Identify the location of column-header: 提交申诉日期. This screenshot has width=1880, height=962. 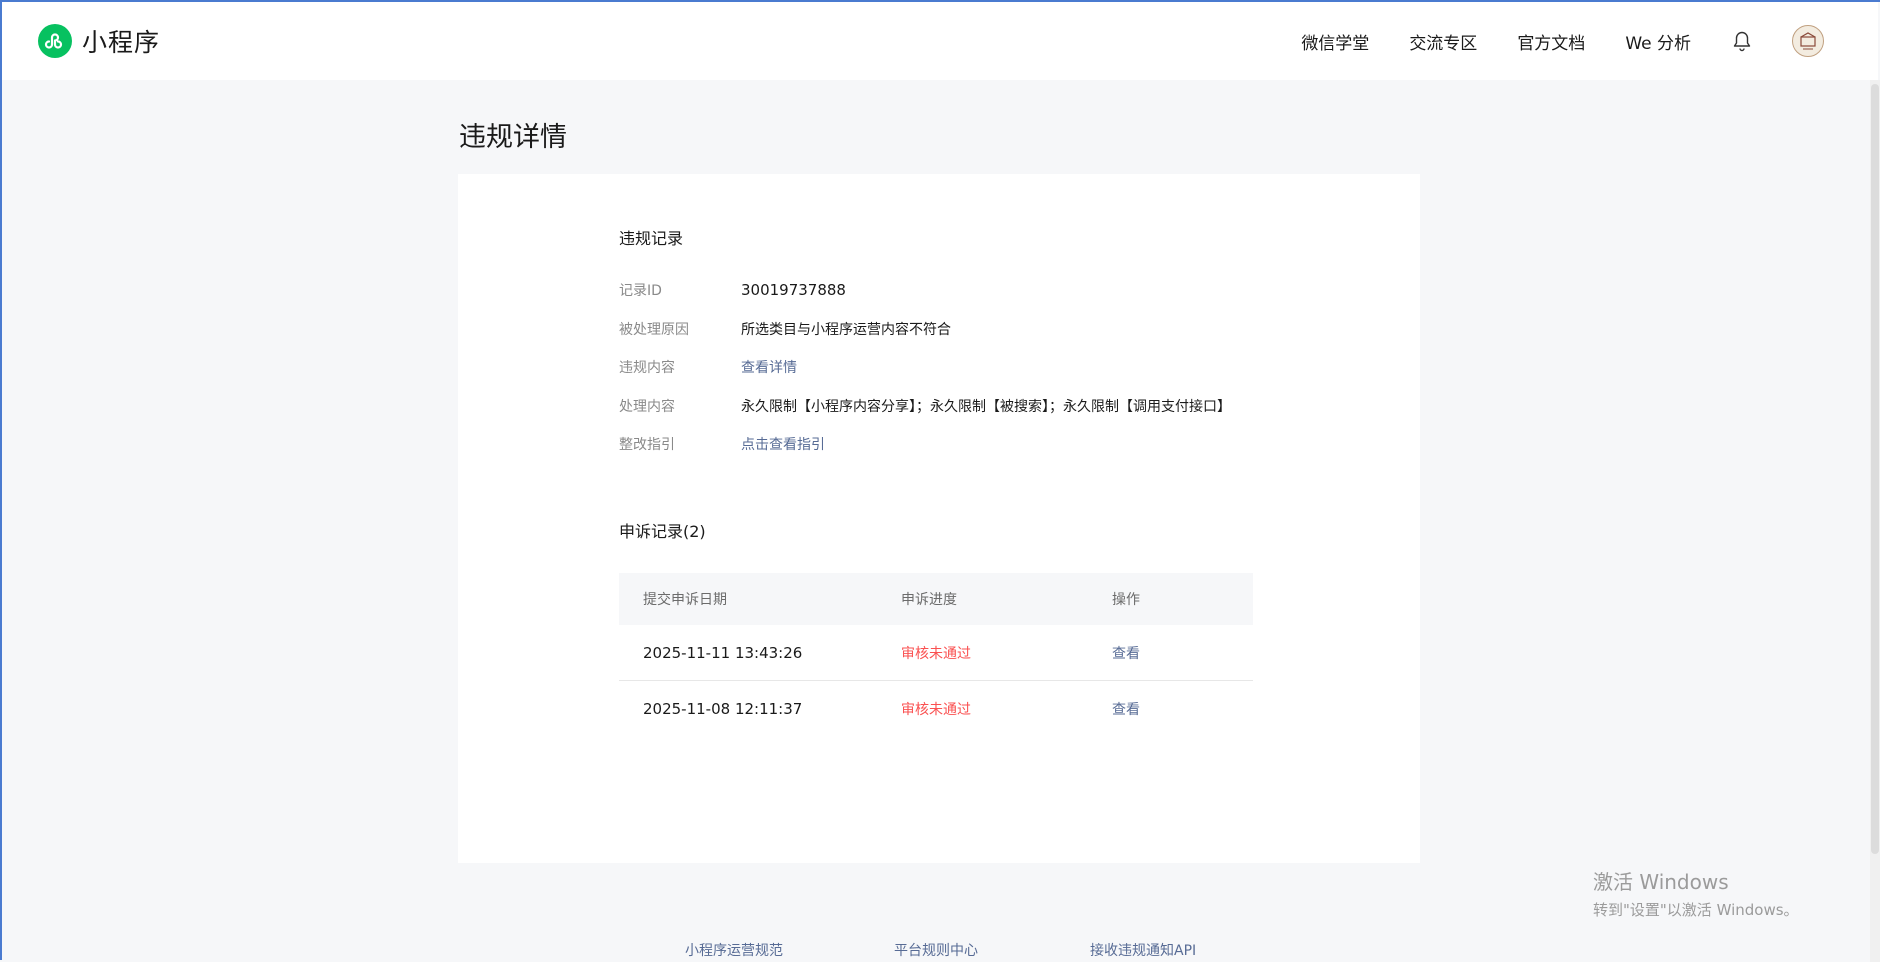
(685, 600).